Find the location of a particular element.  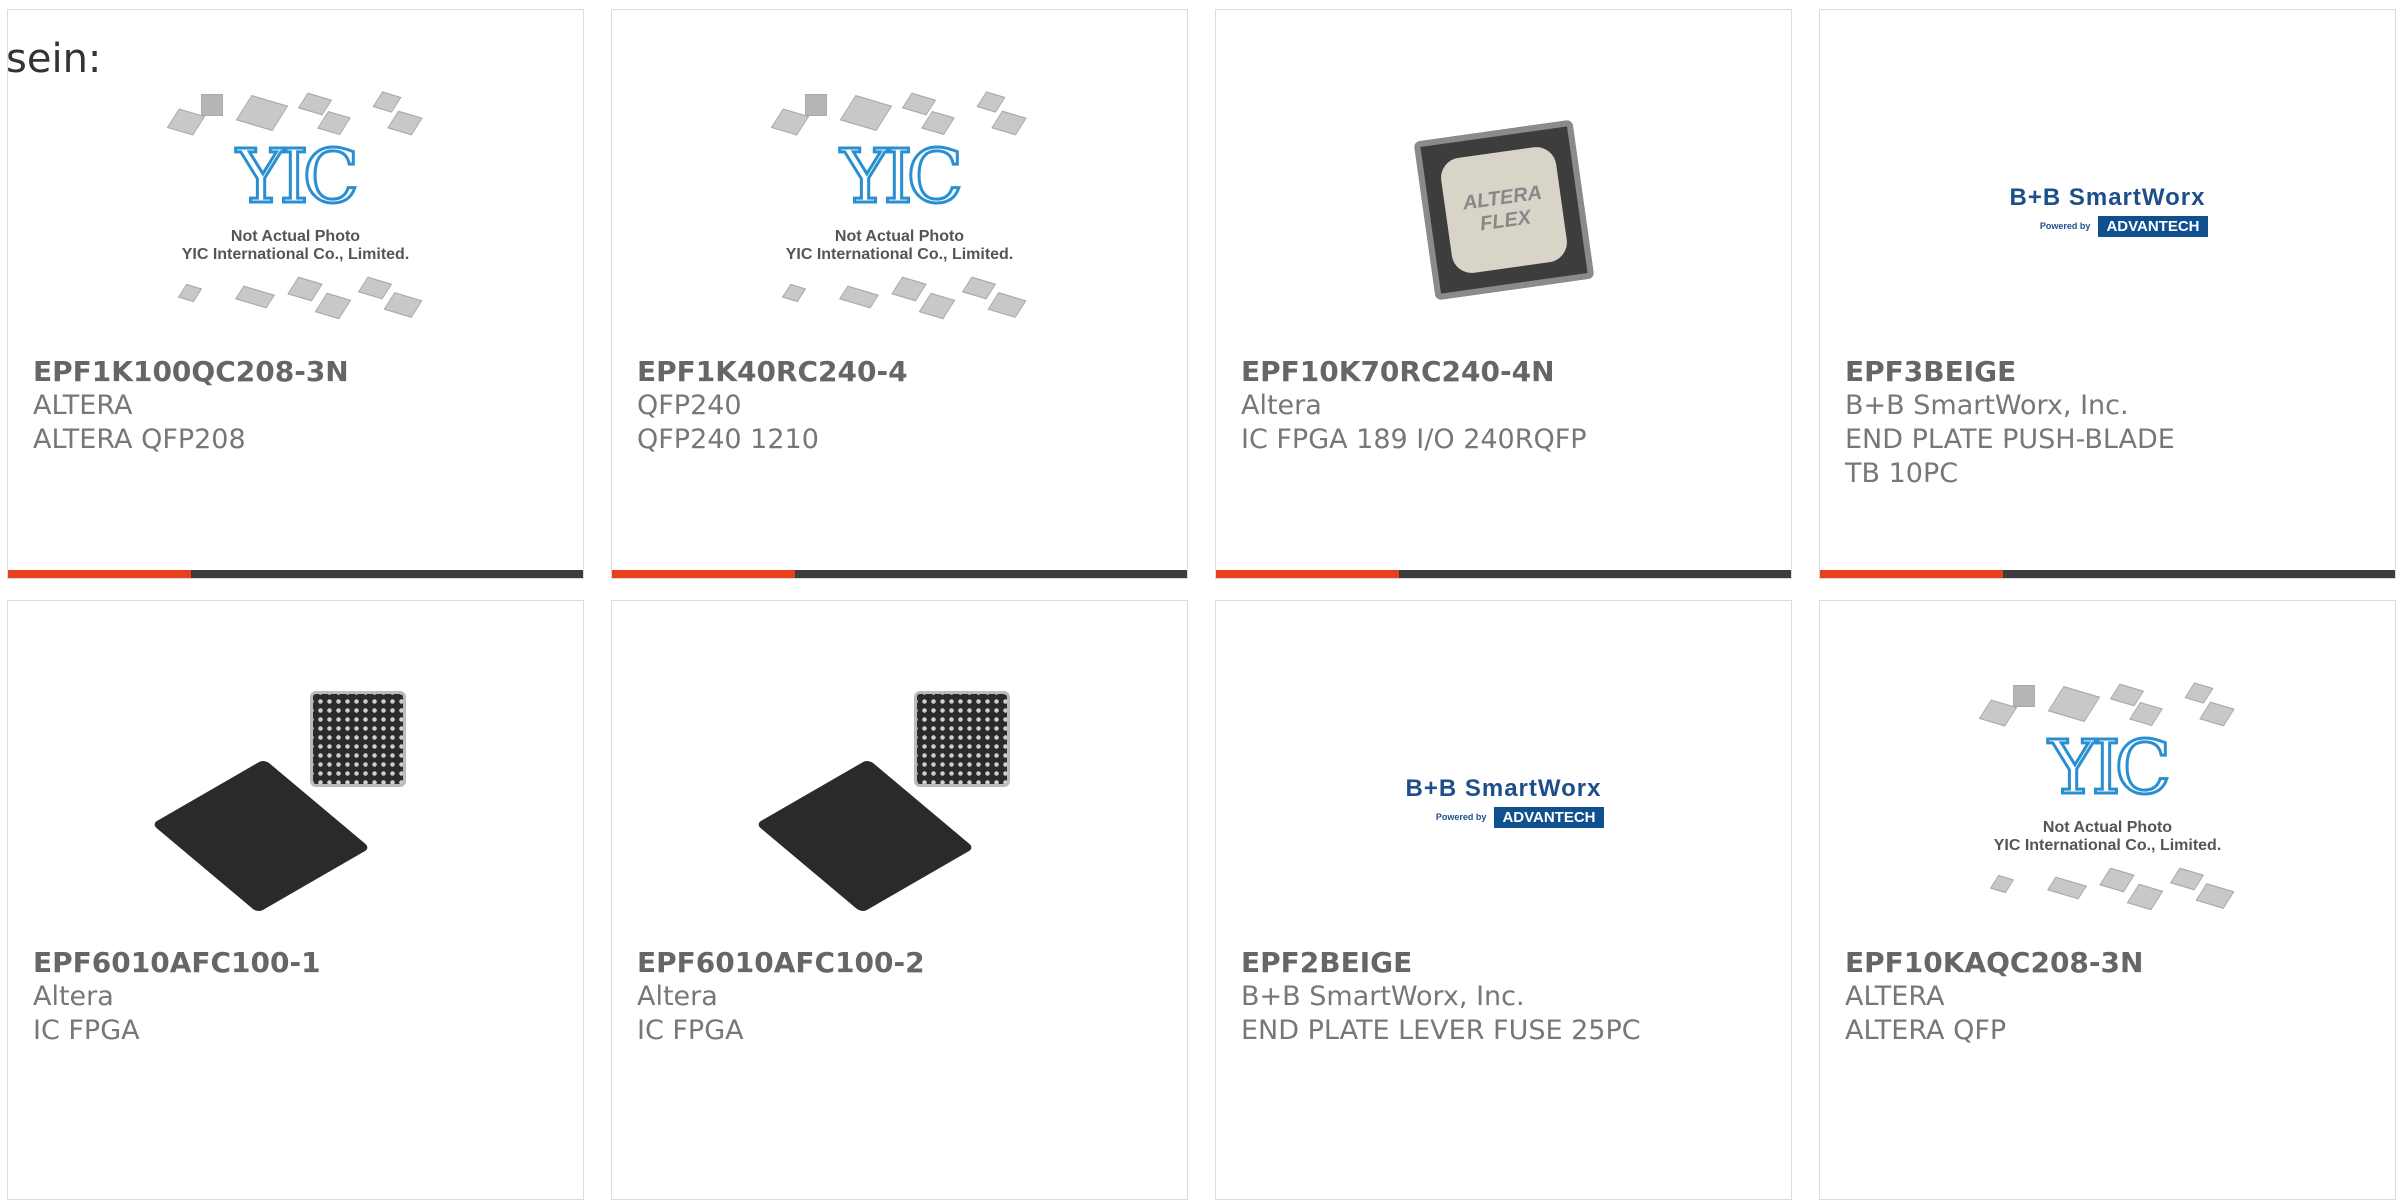

intro-text: sein: is located at coordinates (54, 59).